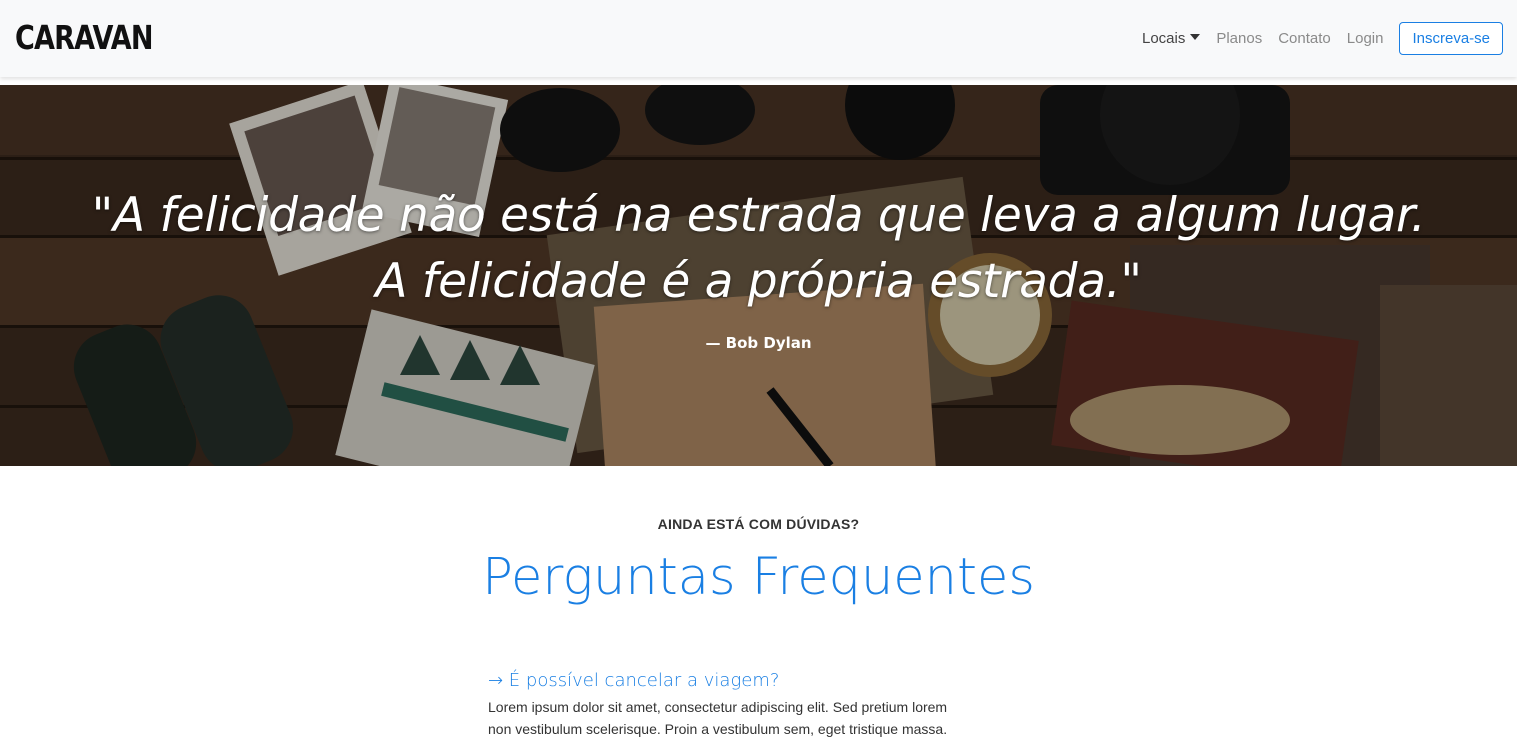 Image resolution: width=1517 pixels, height=740 pixels. Describe the element at coordinates (1239, 38) in the screenshot. I see `nav-planos: Planos` at that location.